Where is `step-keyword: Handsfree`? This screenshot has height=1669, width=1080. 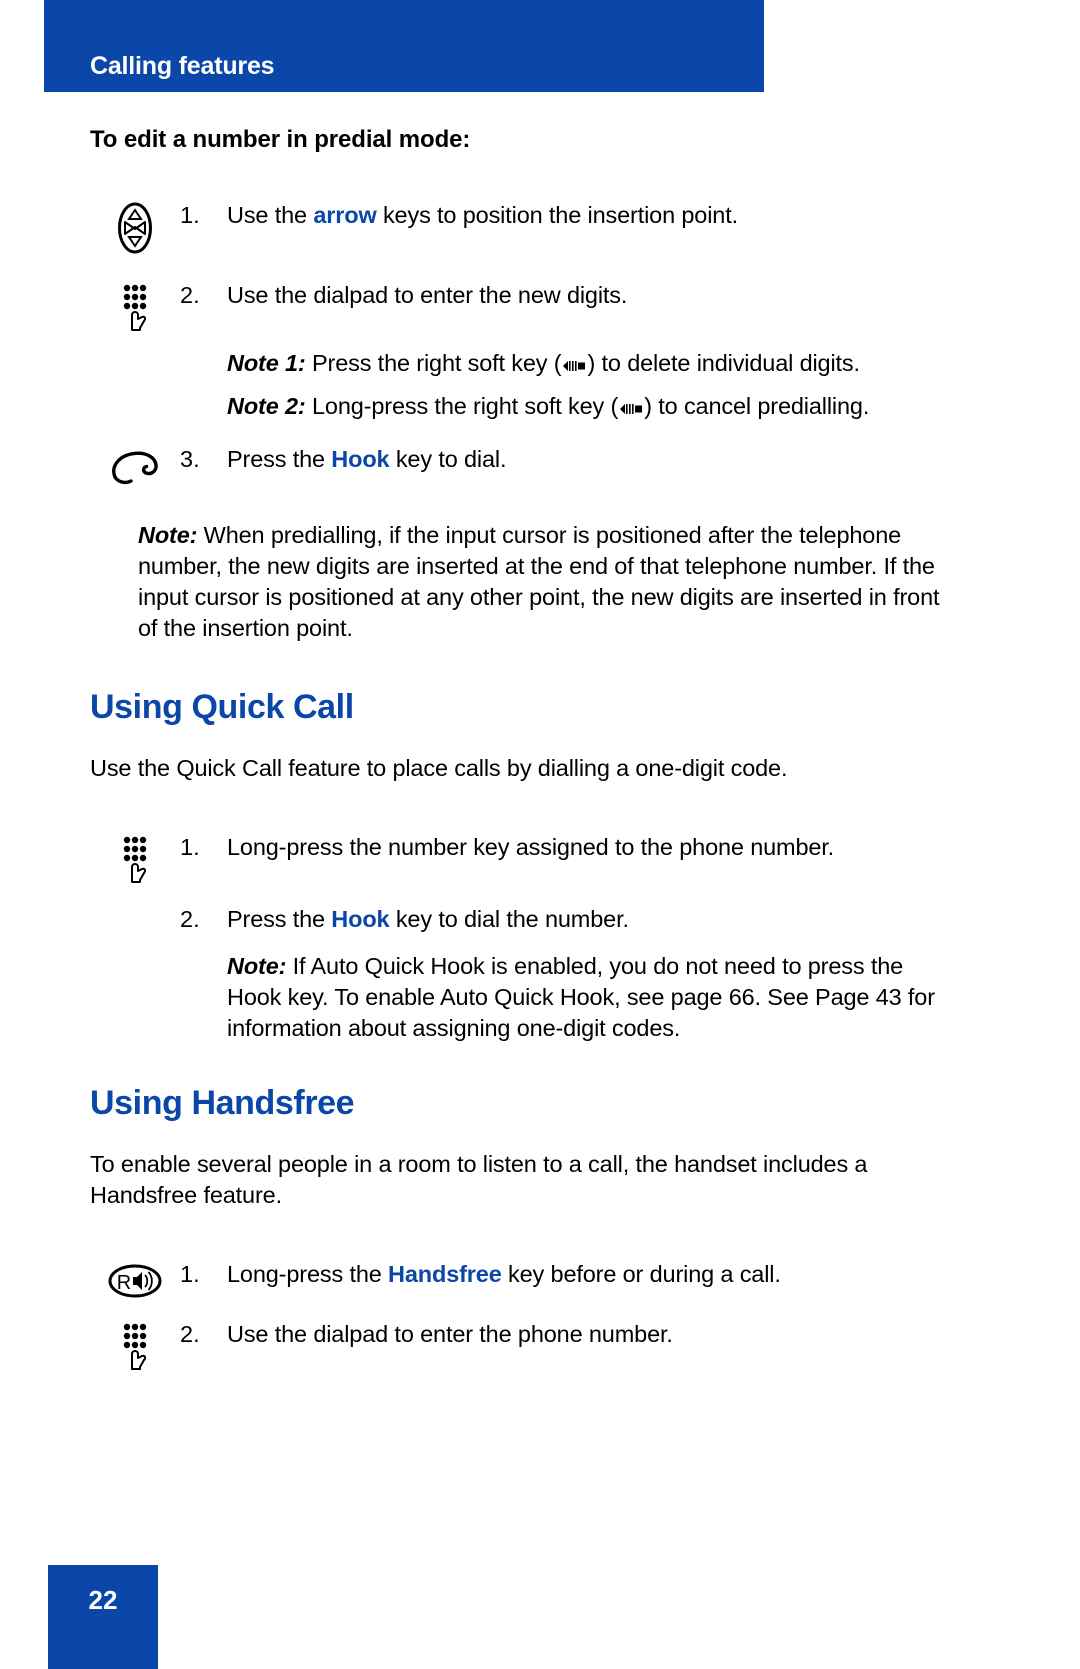
step-keyword: Handsfree is located at coordinates (445, 1274).